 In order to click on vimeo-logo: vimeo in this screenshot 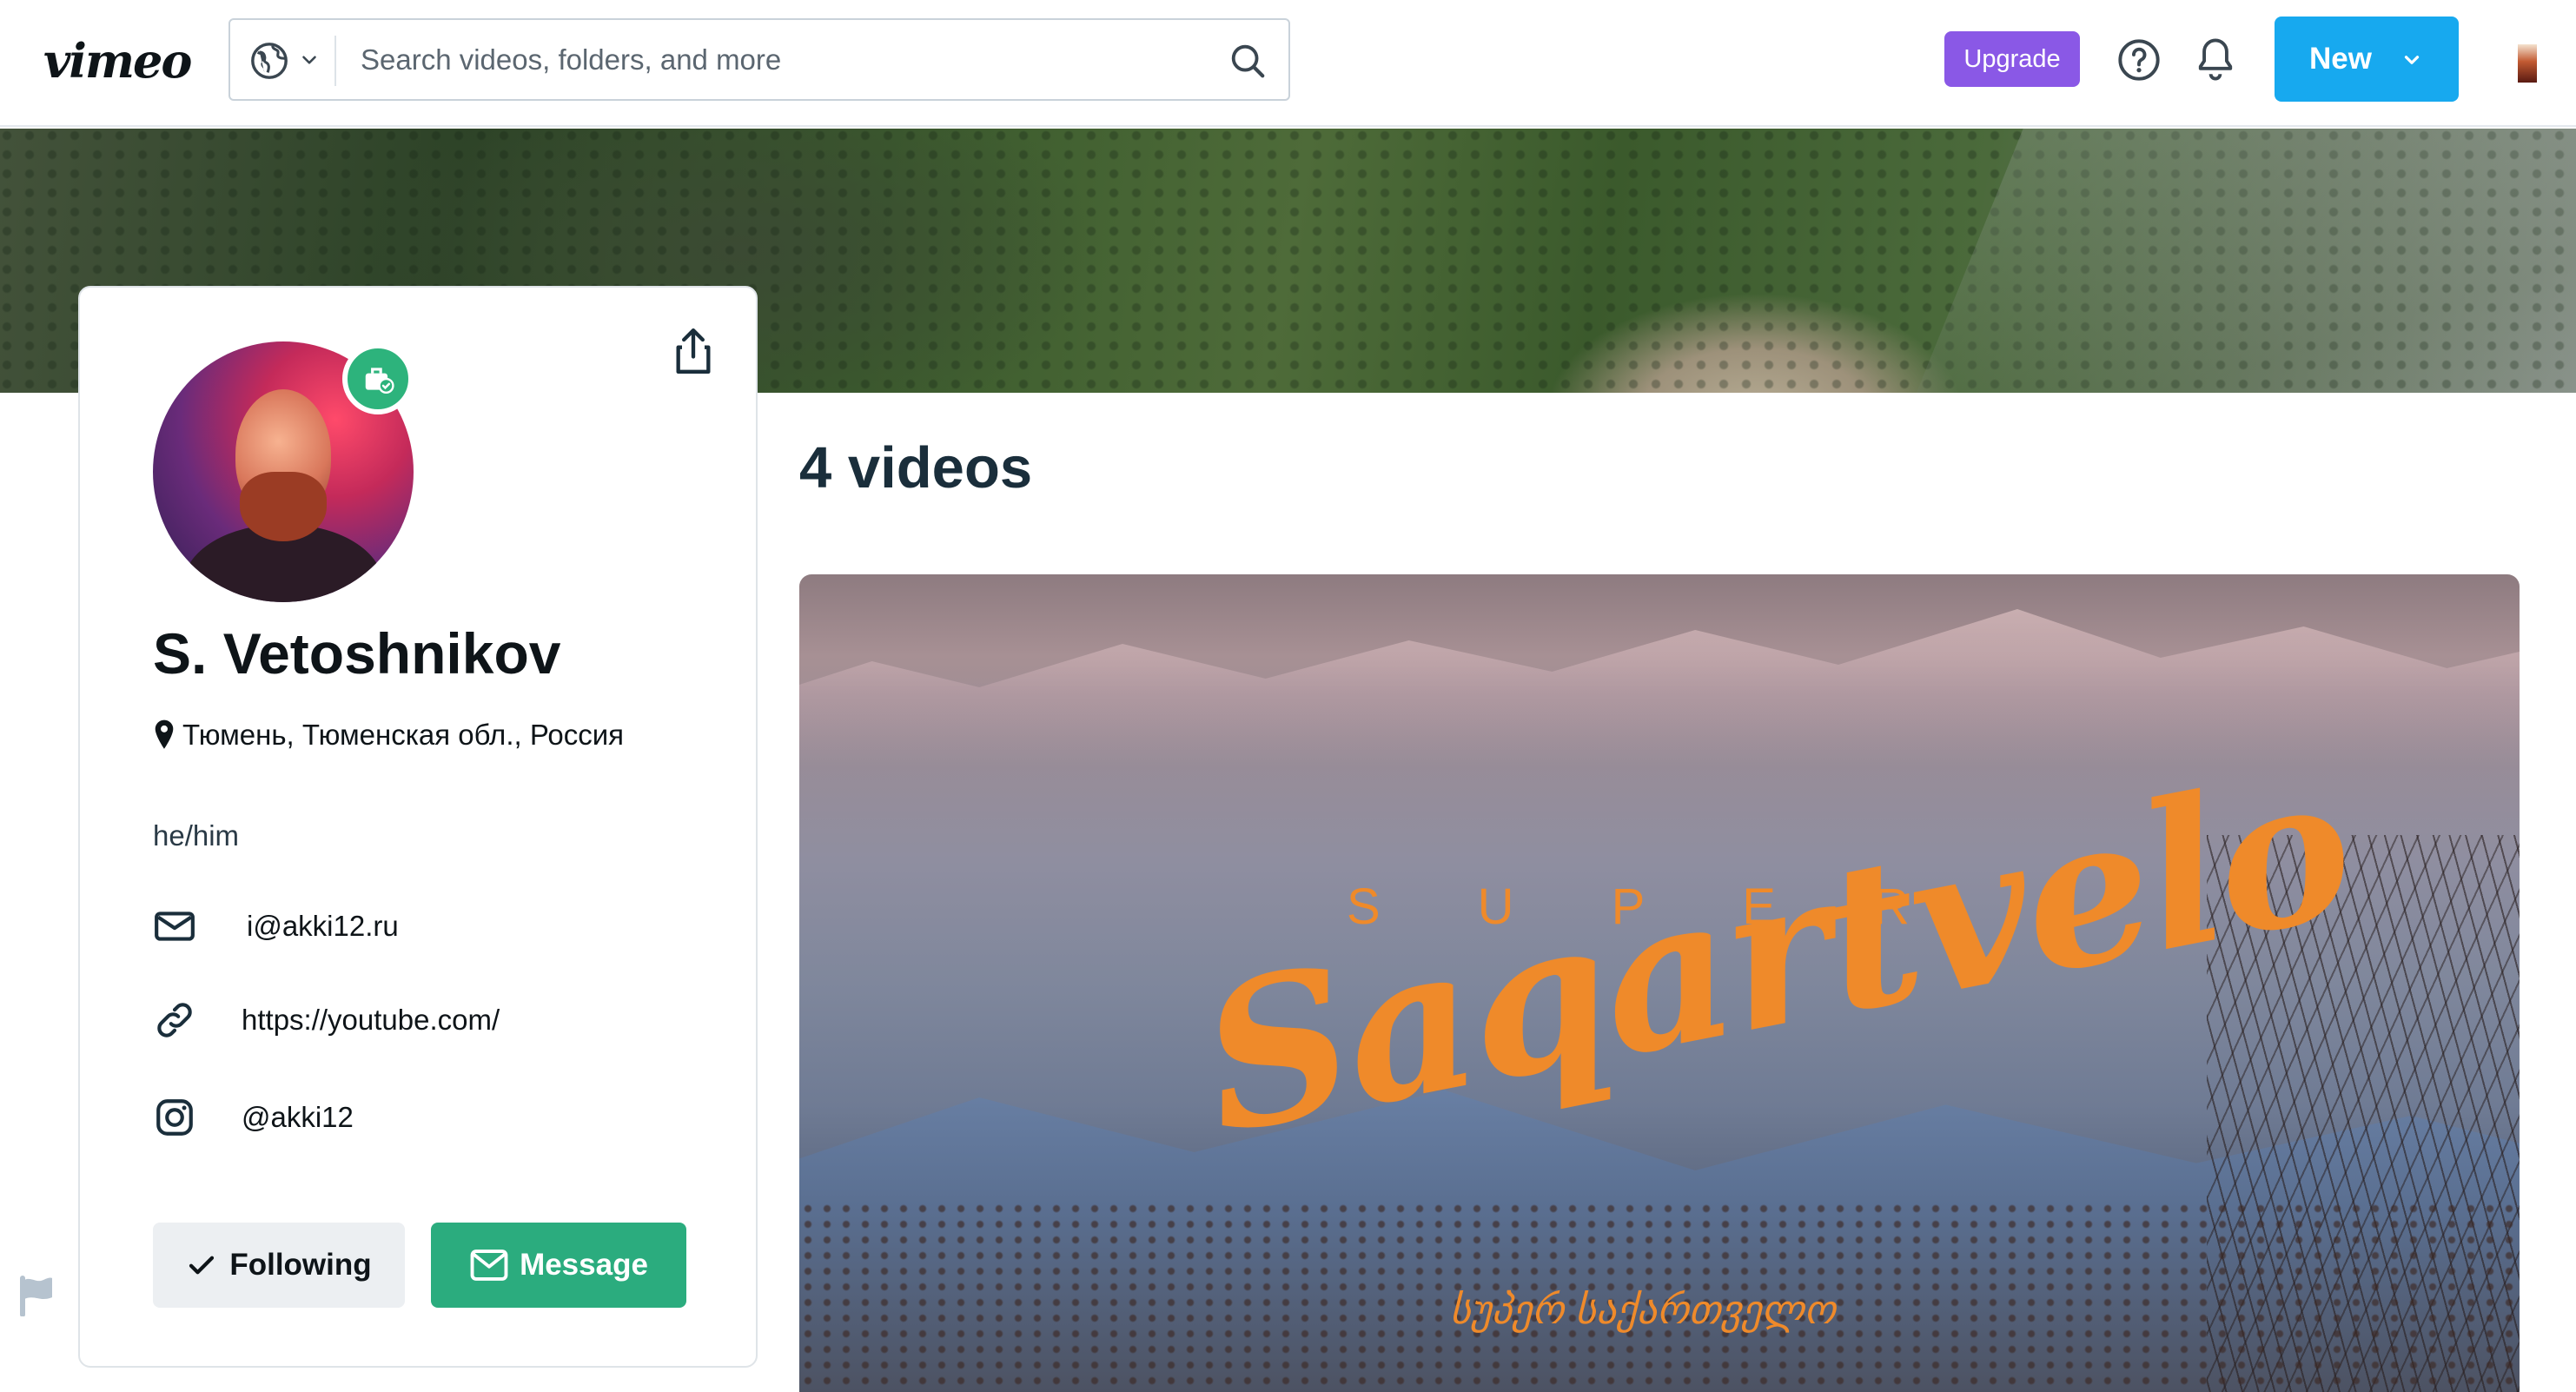, I will do `click(117, 61)`.